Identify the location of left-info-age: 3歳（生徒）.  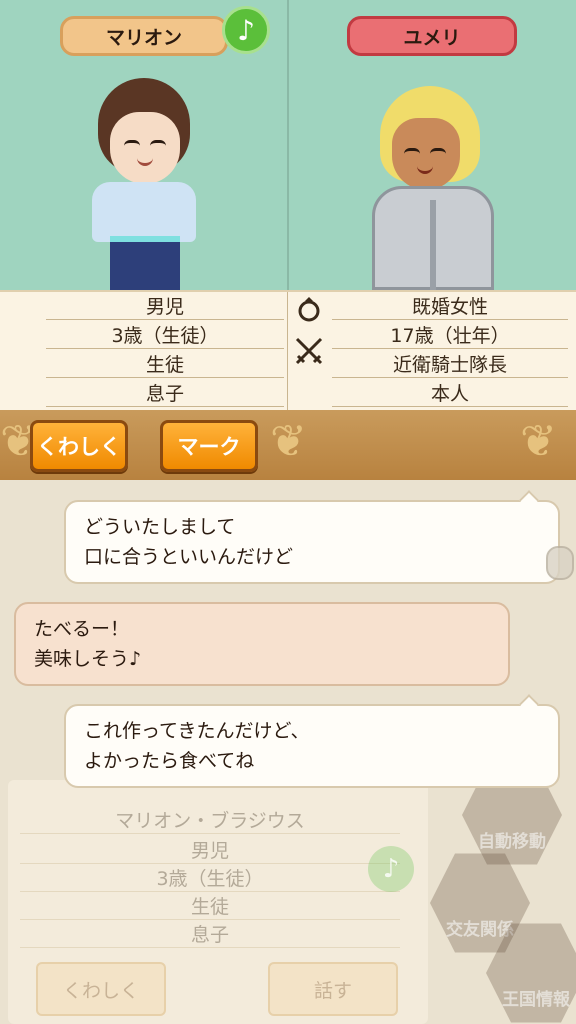
(165, 334).